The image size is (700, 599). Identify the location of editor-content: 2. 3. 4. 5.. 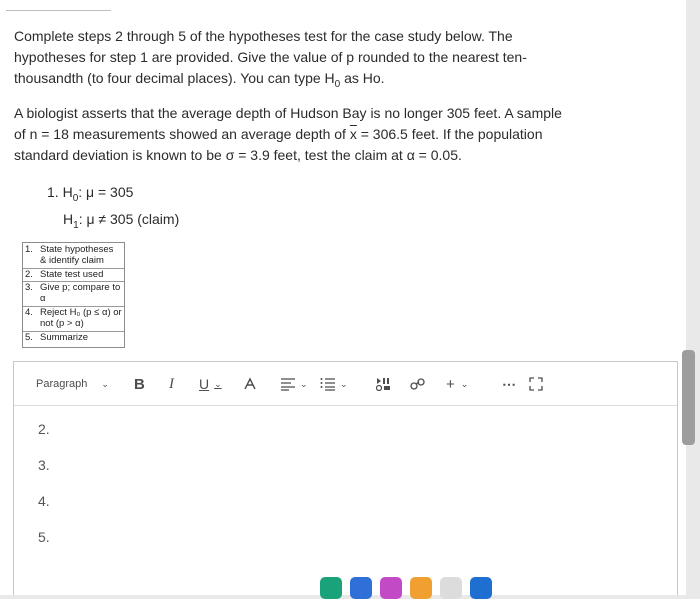
(44, 490).